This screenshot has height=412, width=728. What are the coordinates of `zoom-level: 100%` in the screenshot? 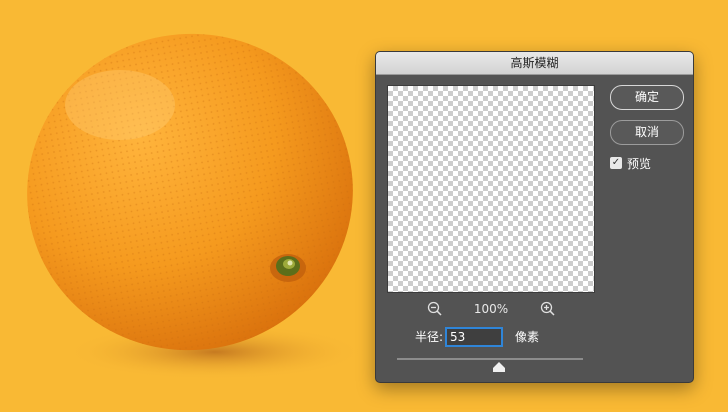 It's located at (491, 309).